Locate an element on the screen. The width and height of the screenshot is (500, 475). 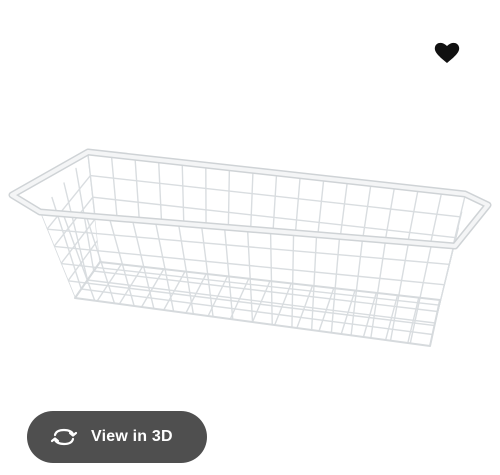
favorite-button is located at coordinates (447, 53).